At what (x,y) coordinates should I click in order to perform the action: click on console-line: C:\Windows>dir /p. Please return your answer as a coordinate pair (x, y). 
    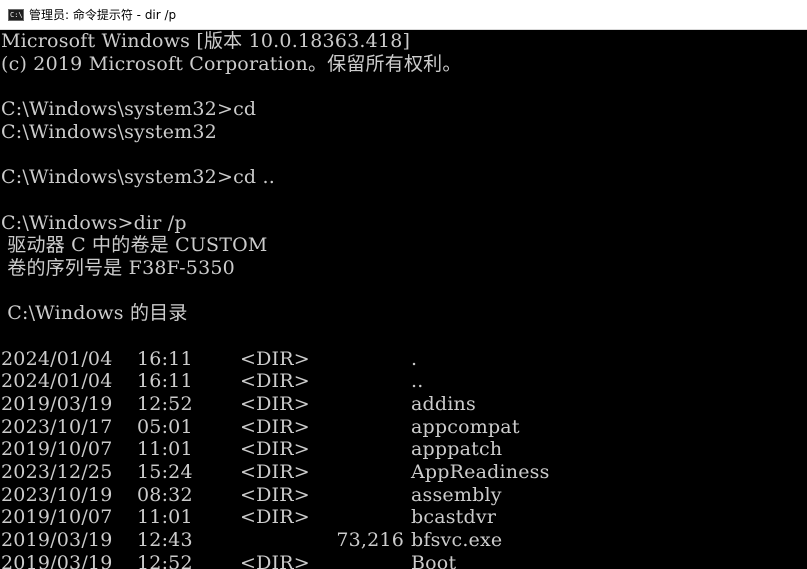
    Looking at the image, I should click on (94, 222).